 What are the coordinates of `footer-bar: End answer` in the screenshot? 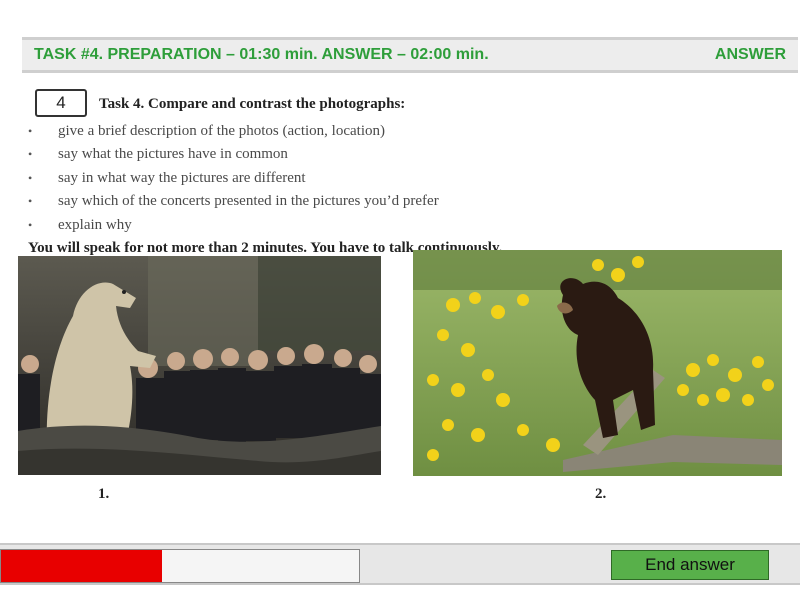 It's located at (400, 564).